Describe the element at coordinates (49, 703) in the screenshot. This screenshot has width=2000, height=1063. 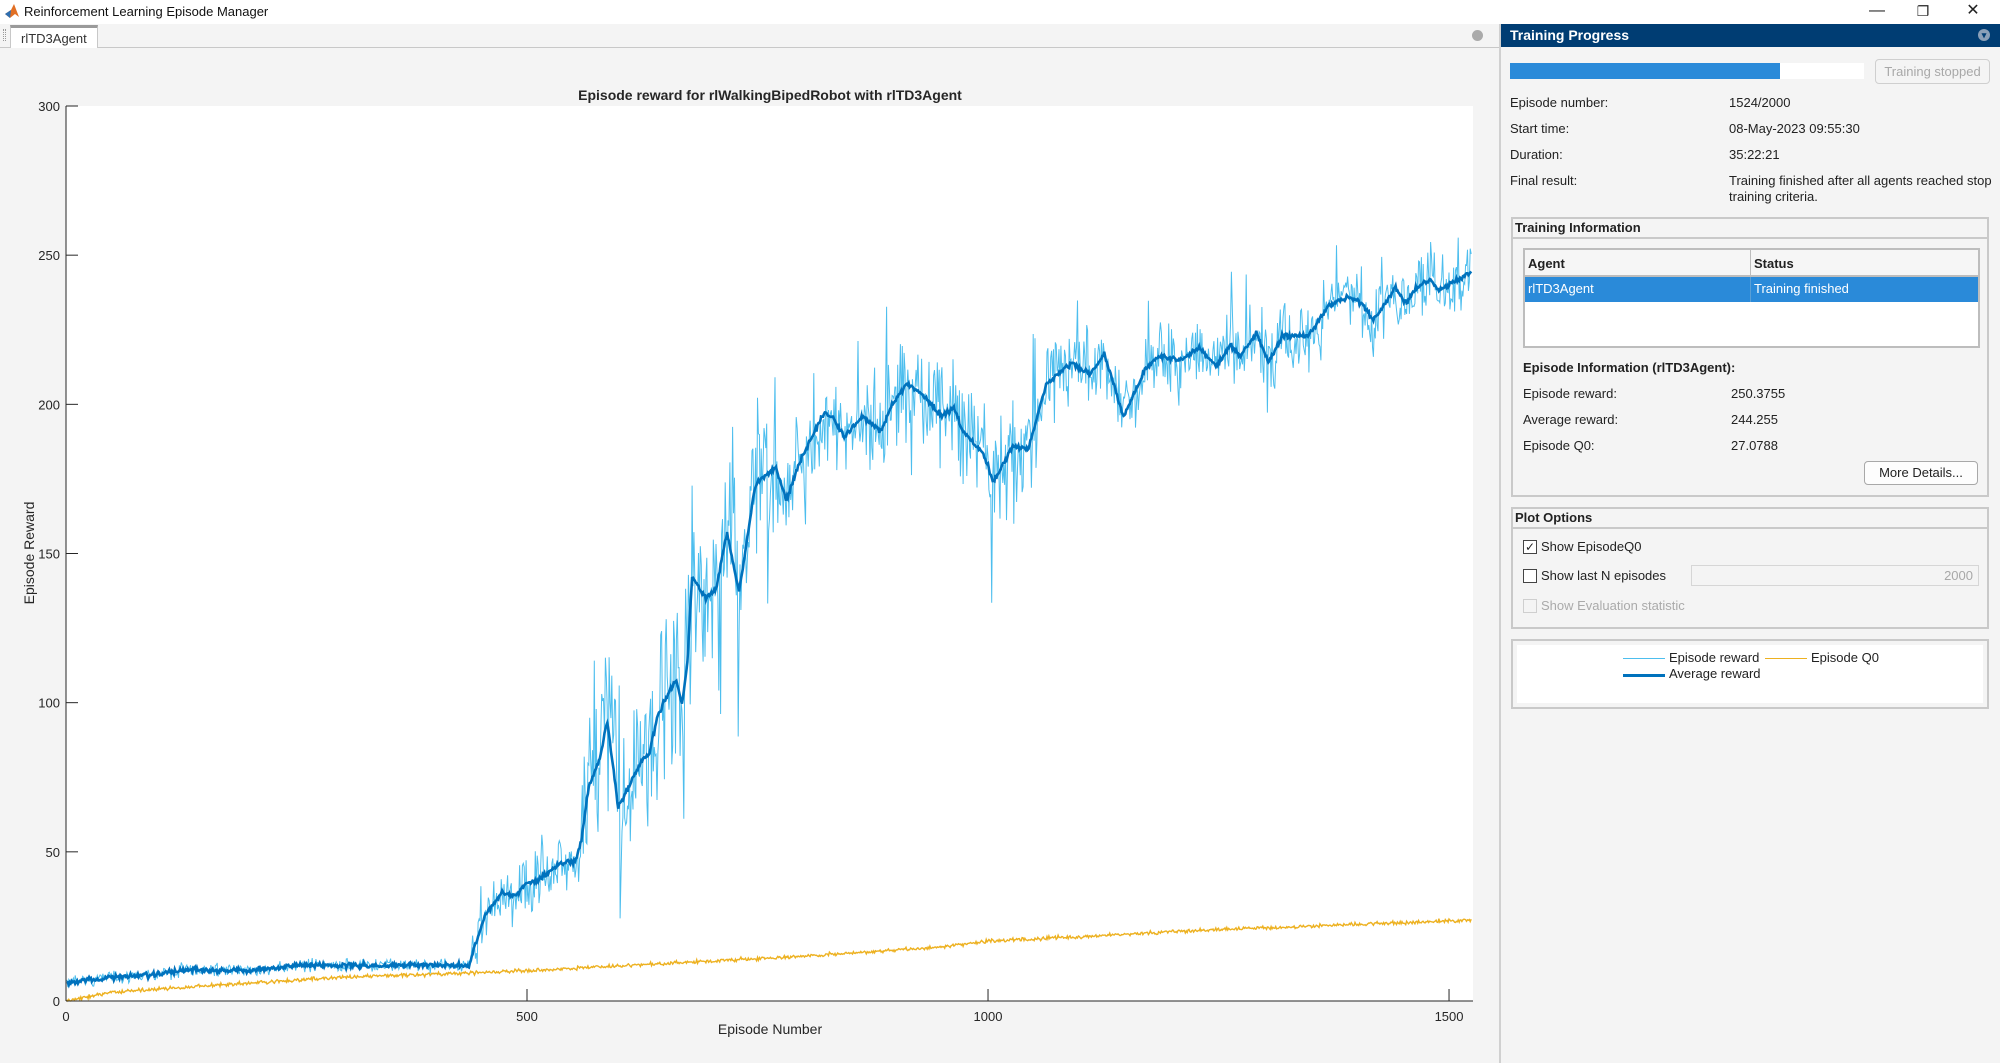
I see `y-tick-label: 100` at that location.